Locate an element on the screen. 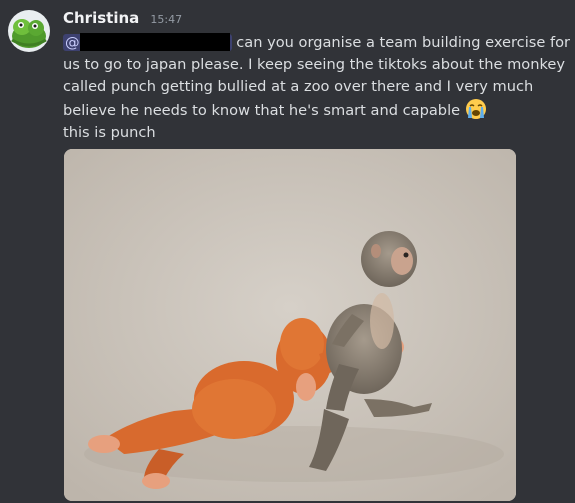 This screenshot has width=575, height=503. avatar-image is located at coordinates (29, 31).